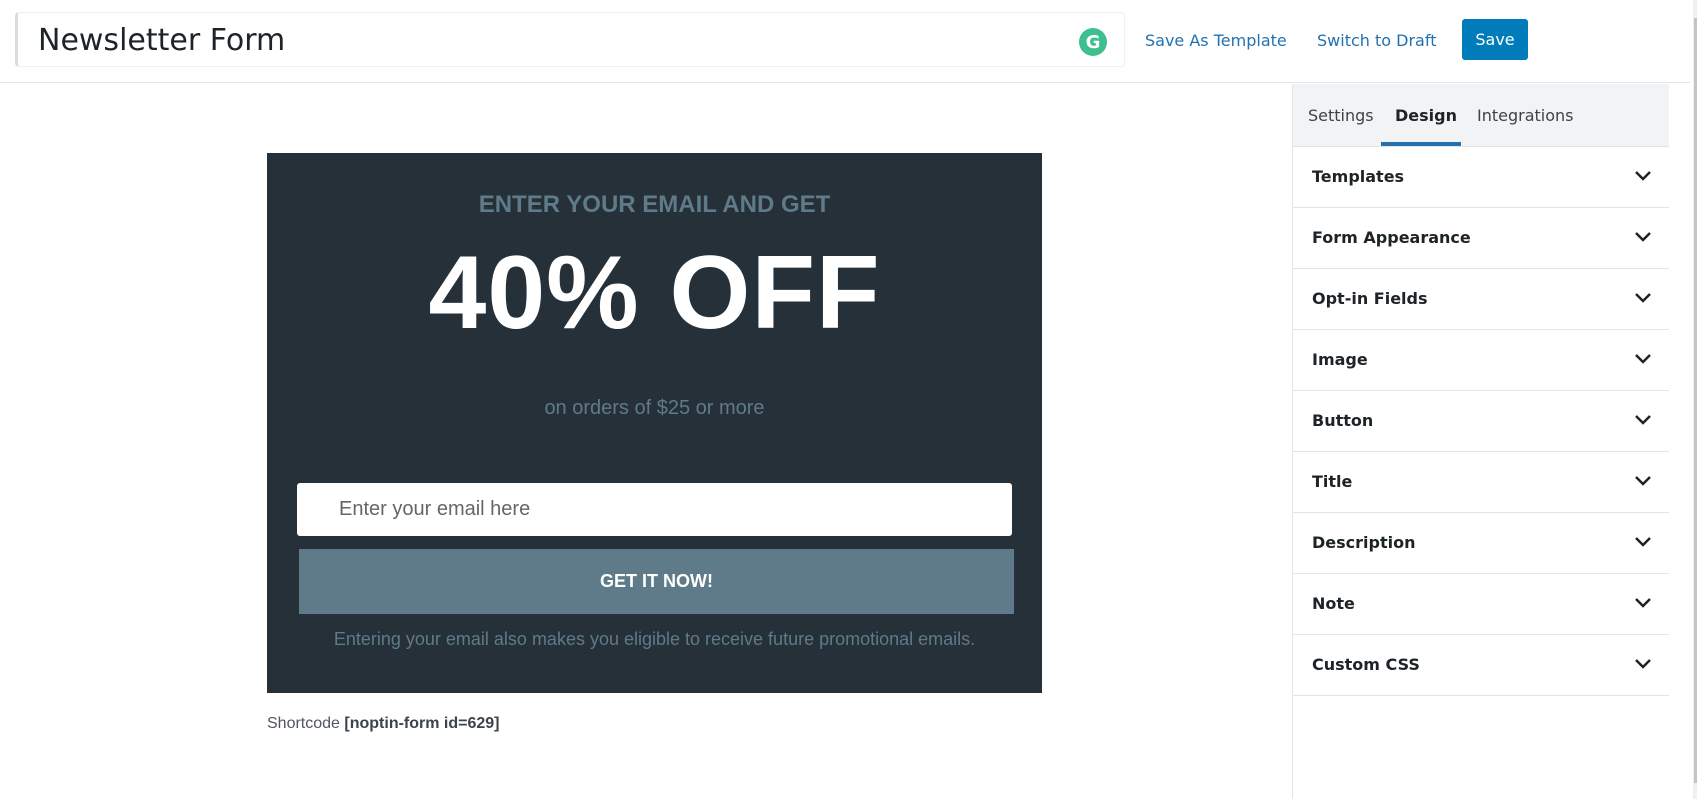 The height and width of the screenshot is (799, 1697). I want to click on switch-to-draft-link: Switch to Draft, so click(1376, 40).